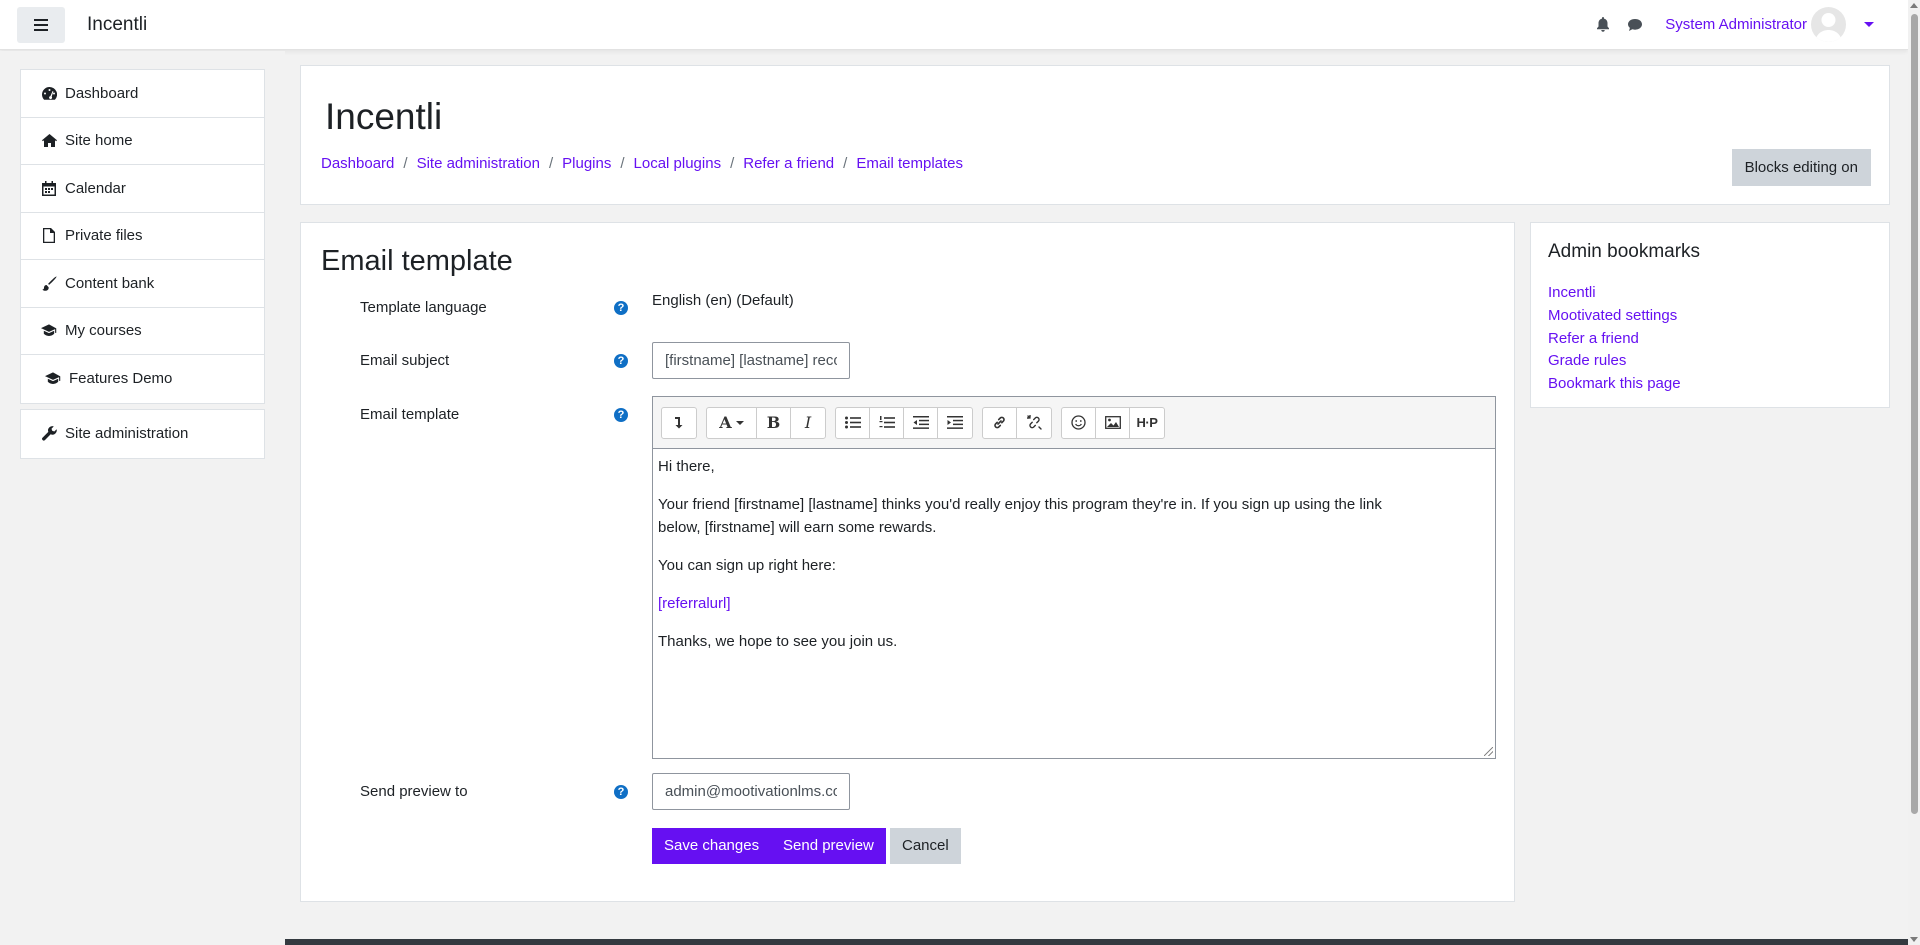 This screenshot has width=1920, height=945. I want to click on breadcrumb-plugins: Plugins, so click(586, 163).